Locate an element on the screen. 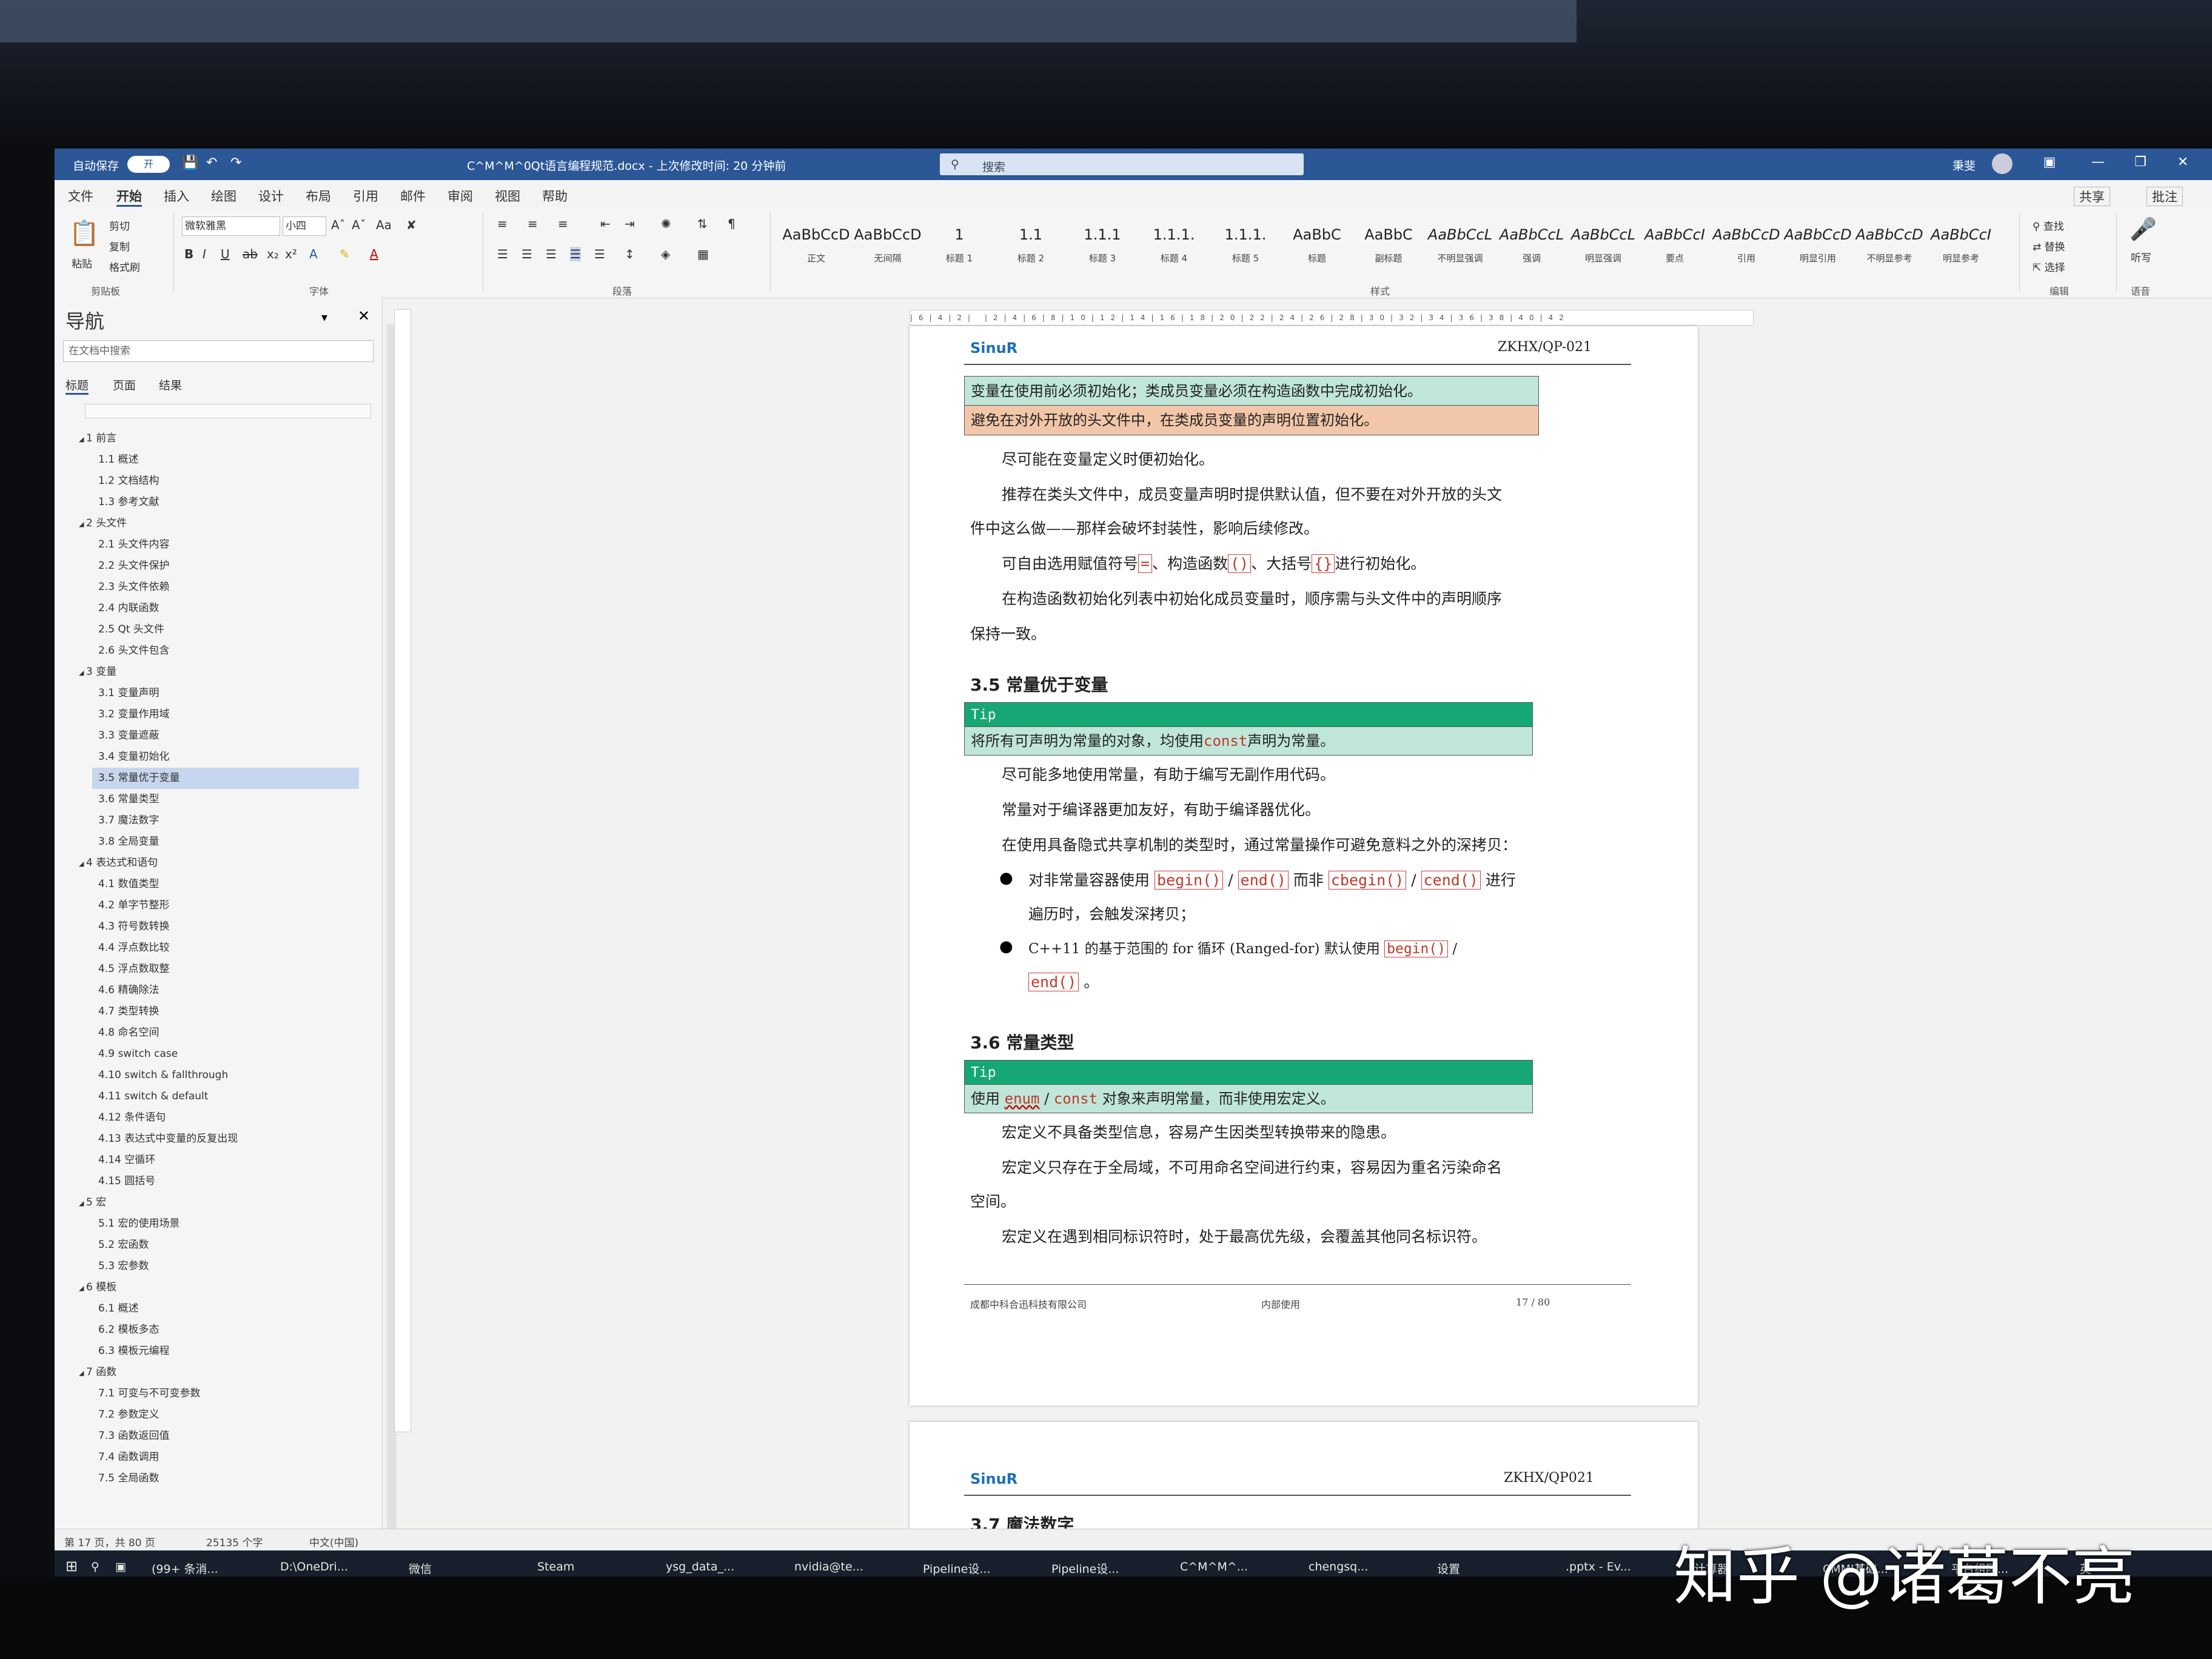  subscript-icon: x₂ is located at coordinates (273, 254).